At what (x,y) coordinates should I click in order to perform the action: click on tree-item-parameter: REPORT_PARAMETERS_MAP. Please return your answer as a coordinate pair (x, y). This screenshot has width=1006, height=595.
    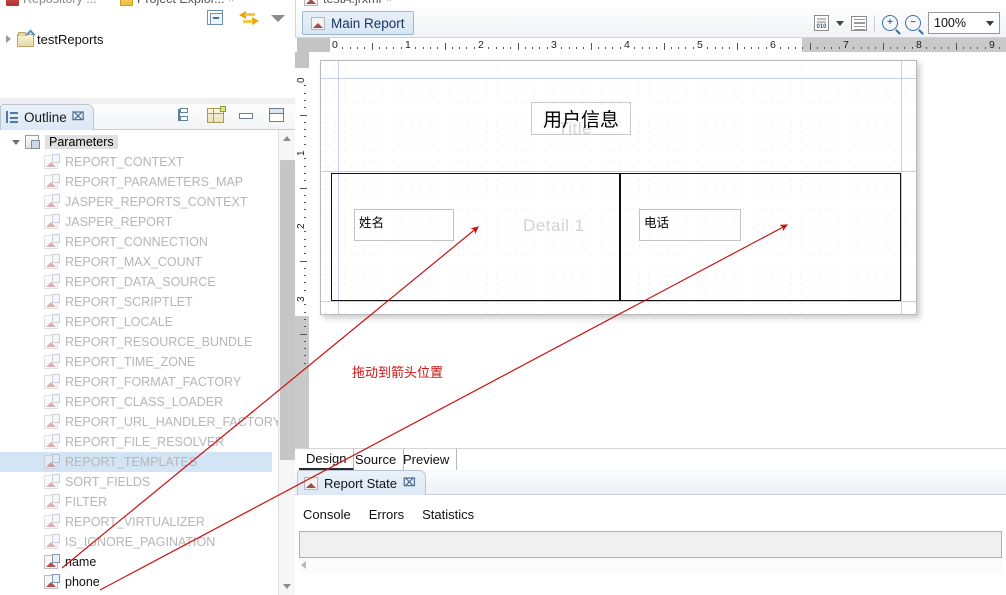
    Looking at the image, I should click on (136, 182).